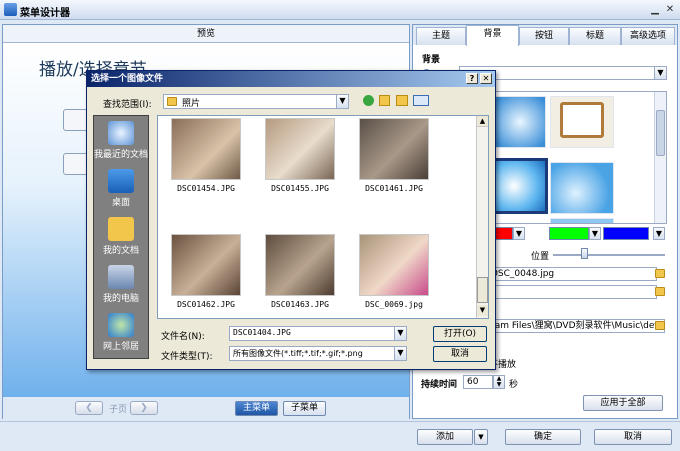 The height and width of the screenshot is (451, 680). I want to click on place-recent: 我最近的文档, so click(121, 142).